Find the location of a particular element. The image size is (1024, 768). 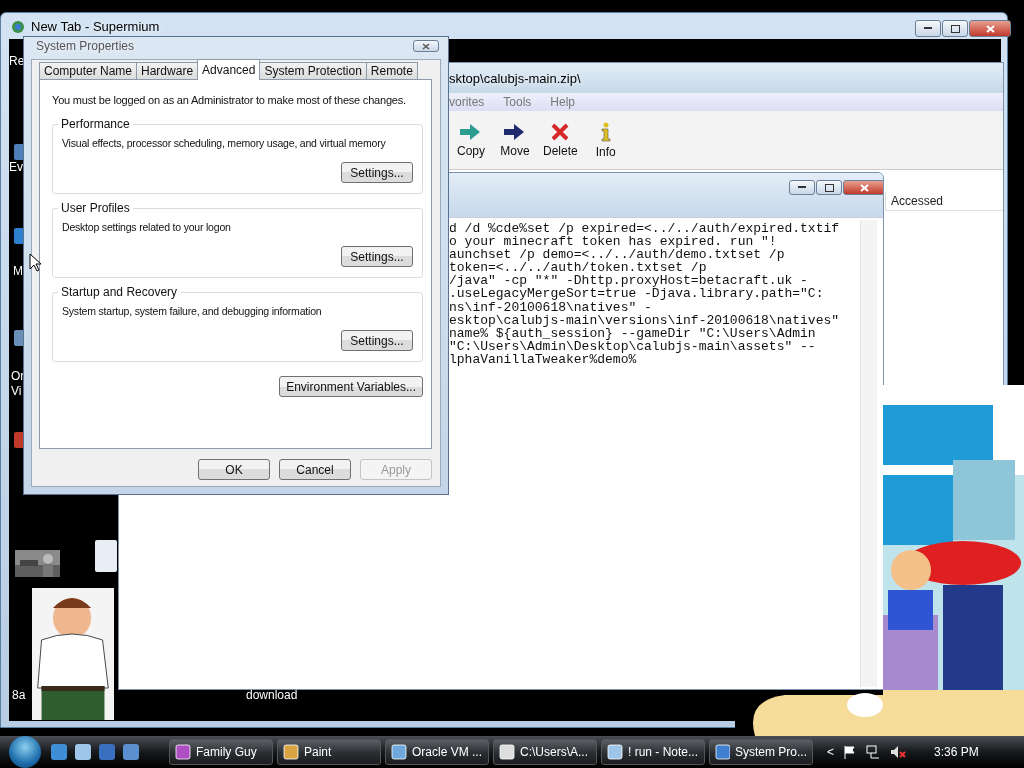

notice-text: You must be logged on as an Administrator to make most of these changes. is located at coordinates (229, 100).